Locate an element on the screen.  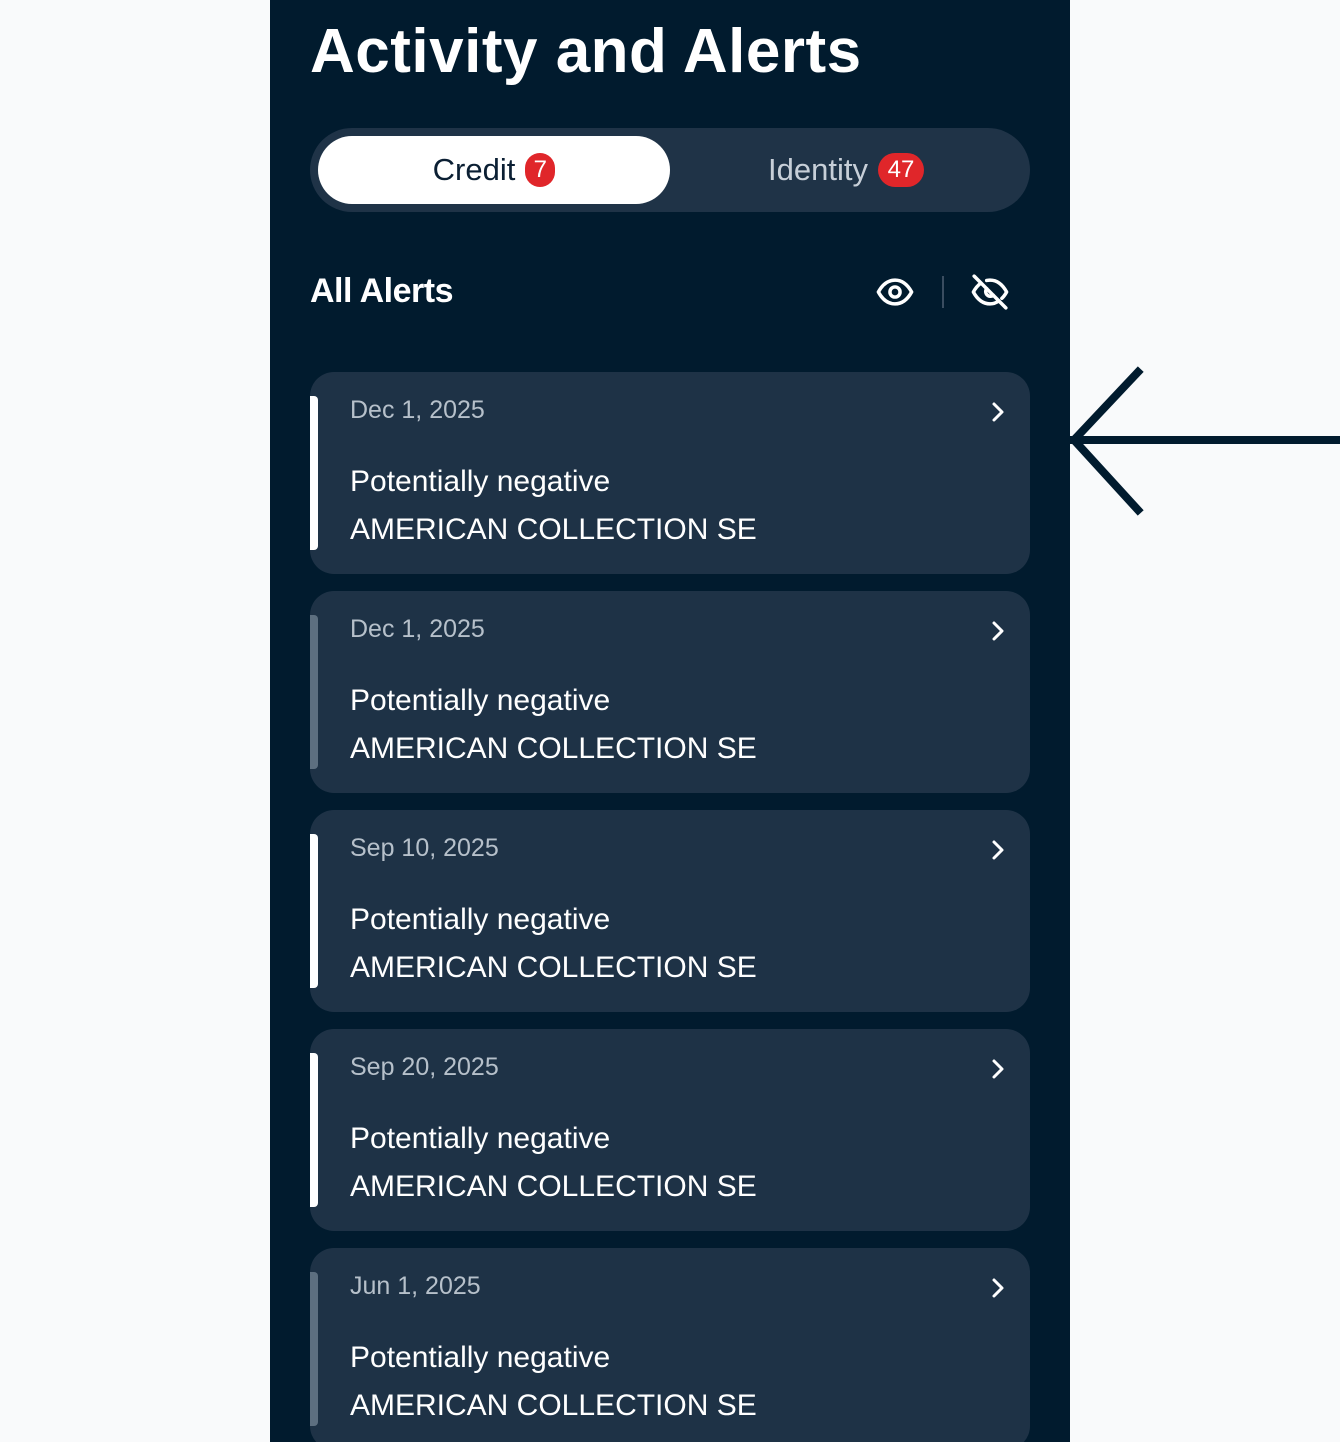
alert-type-tabs: Credit 7 Identity 47 is located at coordinates (670, 170).